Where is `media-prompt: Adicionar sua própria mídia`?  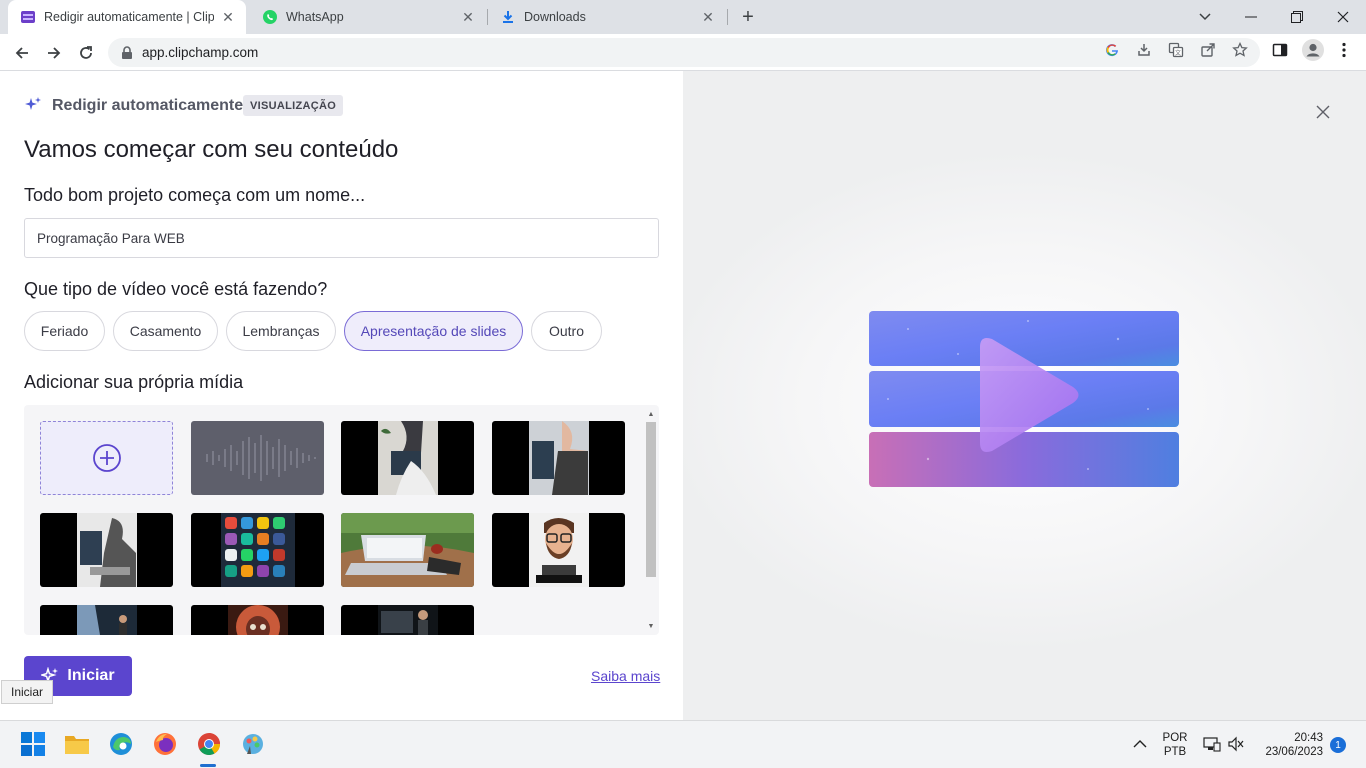
media-prompt: Adicionar sua própria mídia is located at coordinates (134, 382).